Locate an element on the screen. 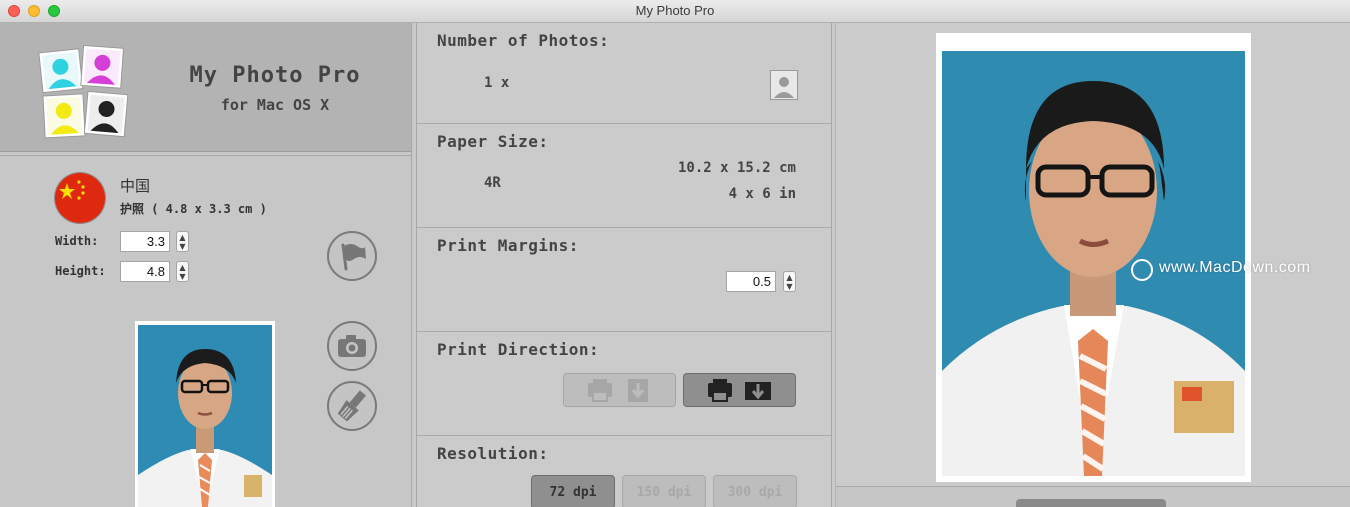 This screenshot has width=1350, height=507. printer-landscape-icon is located at coordinates (739, 390).